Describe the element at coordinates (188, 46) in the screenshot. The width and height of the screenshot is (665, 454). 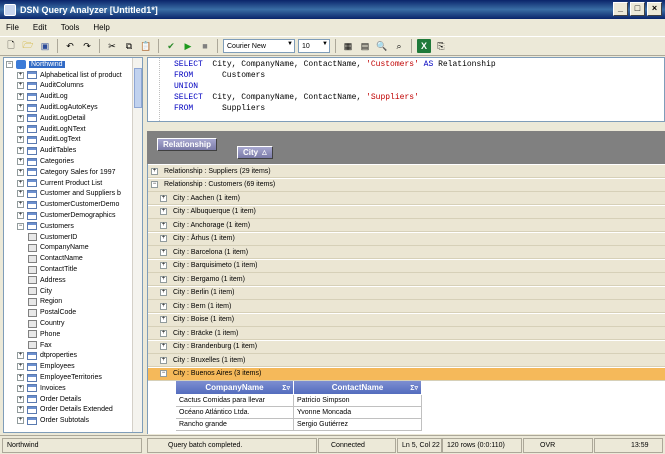
I see `execute-icon: ▶` at that location.